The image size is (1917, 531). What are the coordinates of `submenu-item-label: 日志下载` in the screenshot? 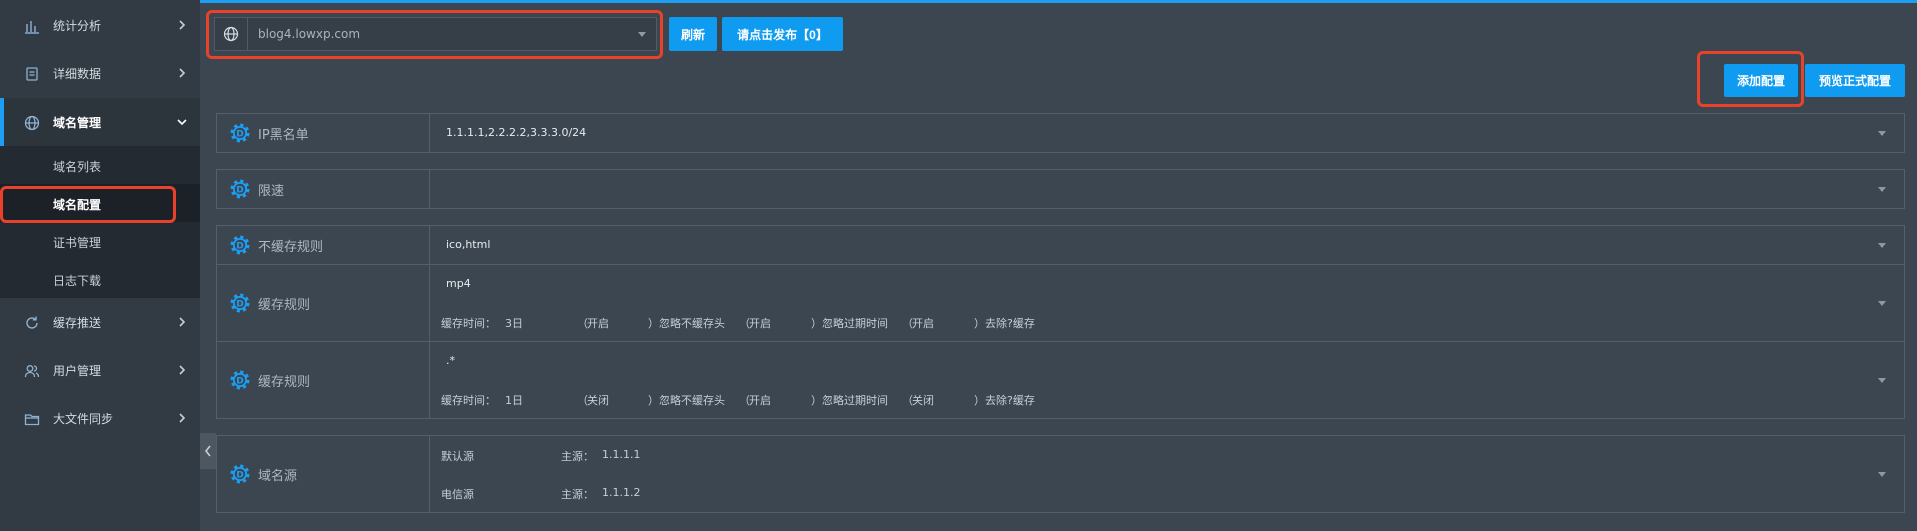 It's located at (77, 281).